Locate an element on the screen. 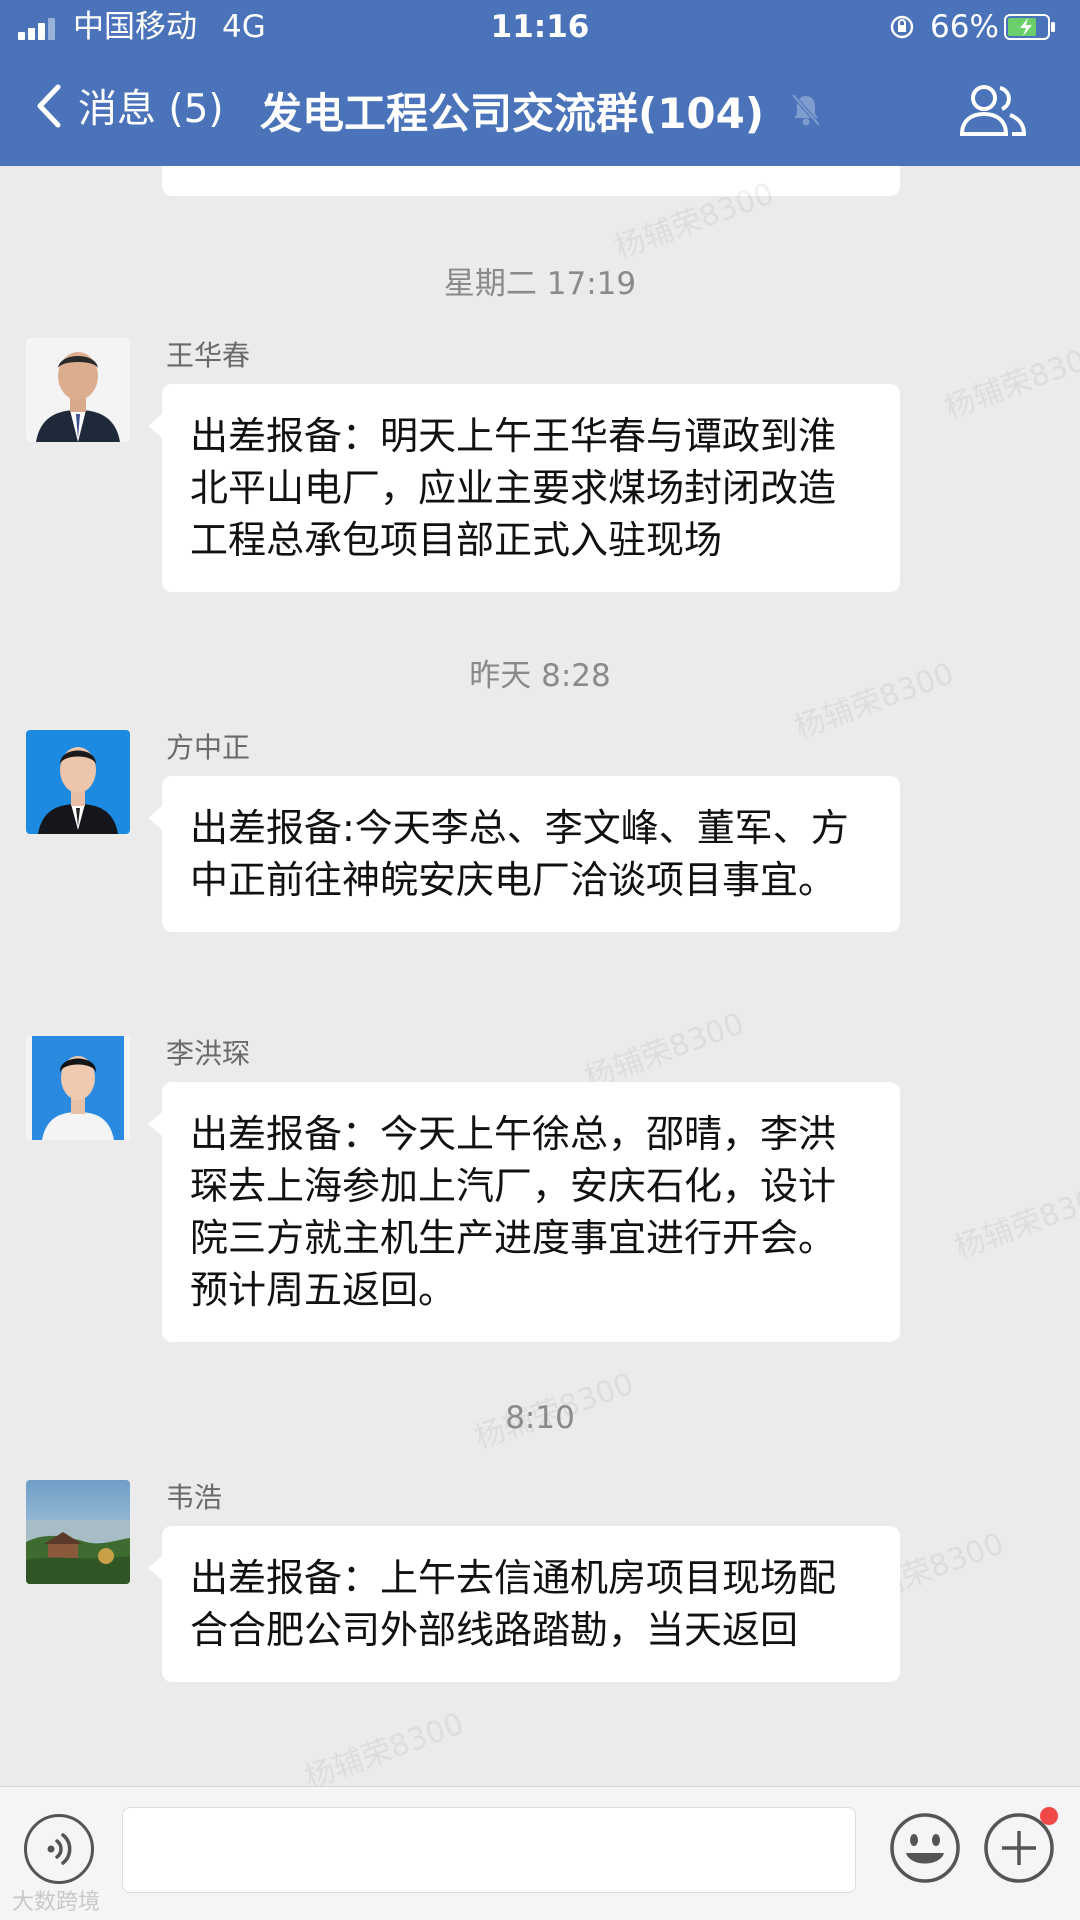 The height and width of the screenshot is (1920, 1080). input-bar is located at coordinates (540, 1853).